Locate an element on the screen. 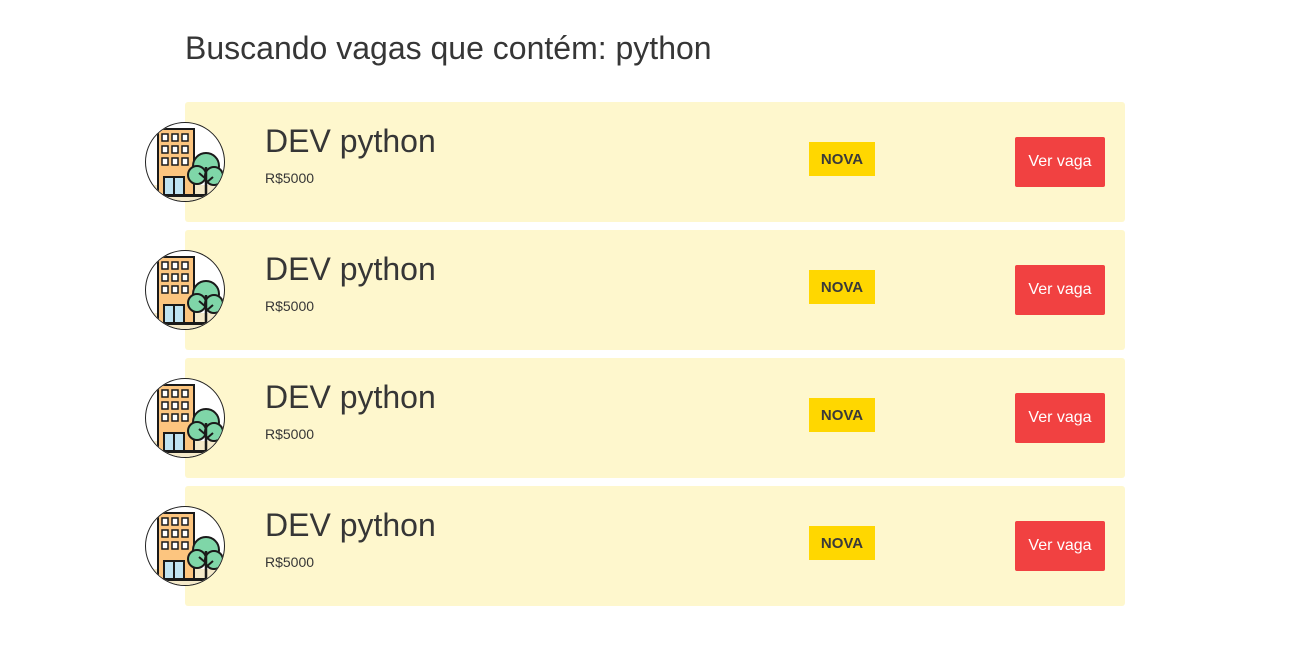  search-heading: Buscando vagas que contém: python is located at coordinates (448, 48).